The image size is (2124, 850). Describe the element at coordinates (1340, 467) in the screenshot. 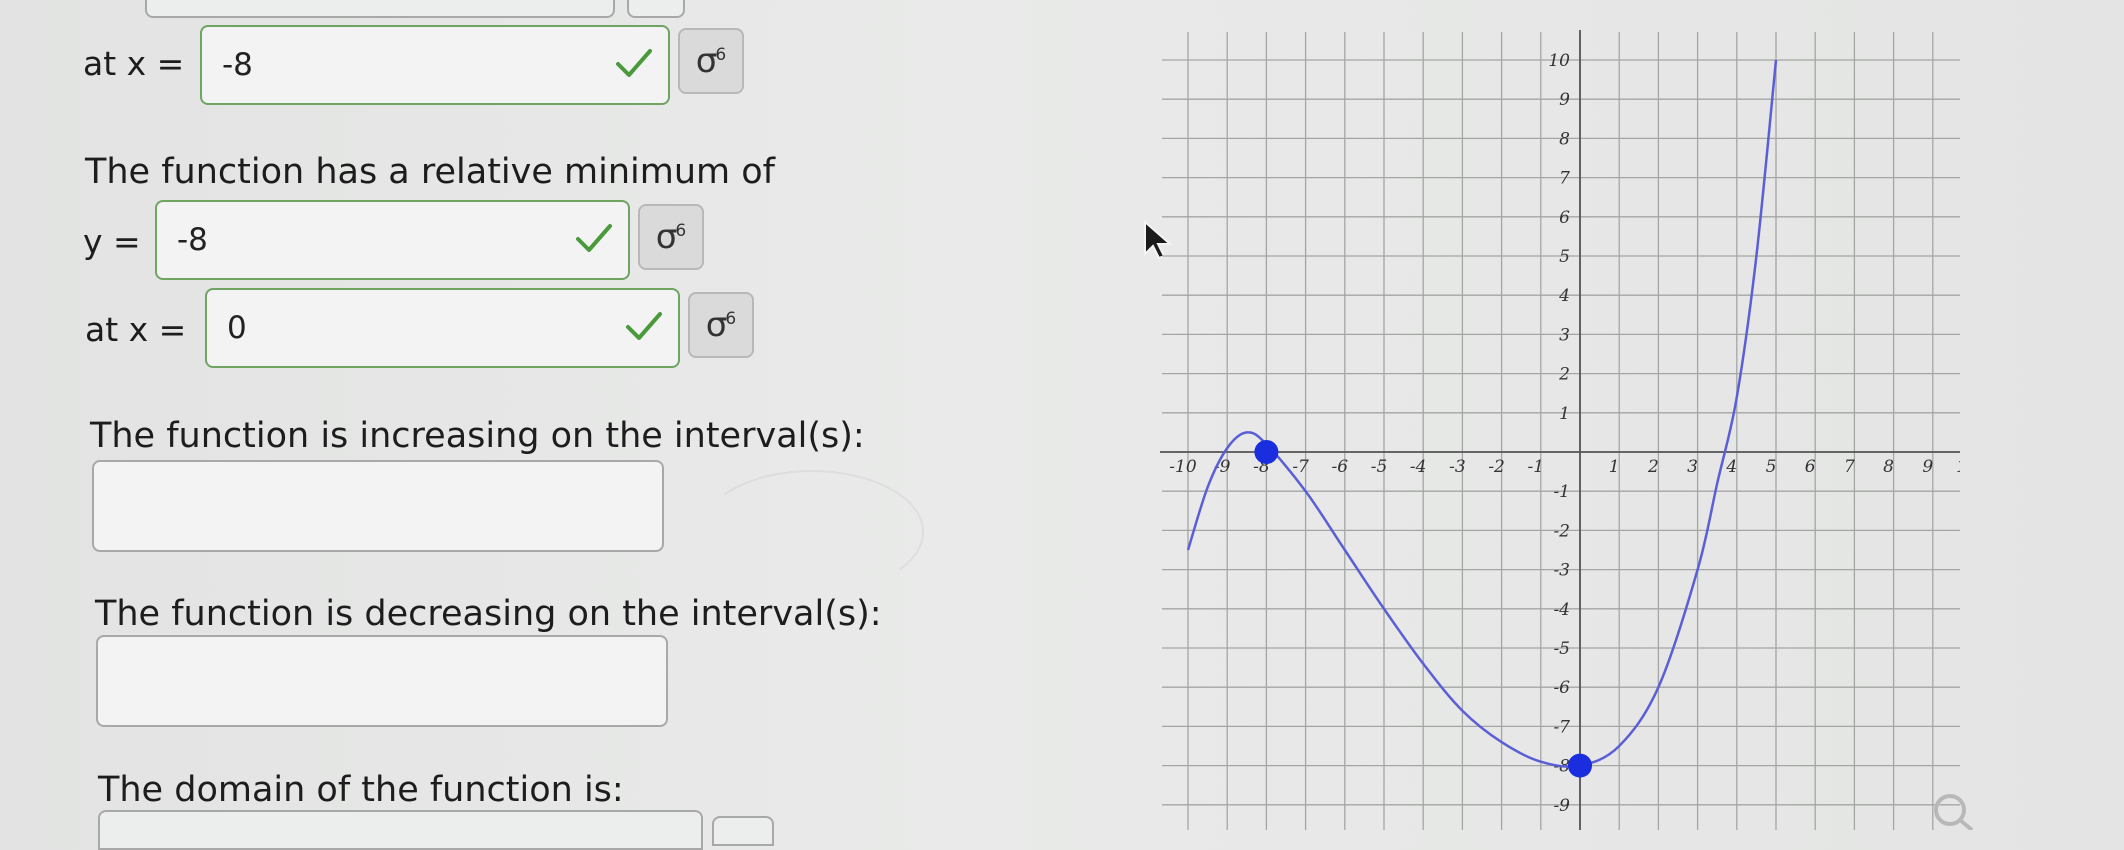

I see `x-tick-label: -6` at that location.